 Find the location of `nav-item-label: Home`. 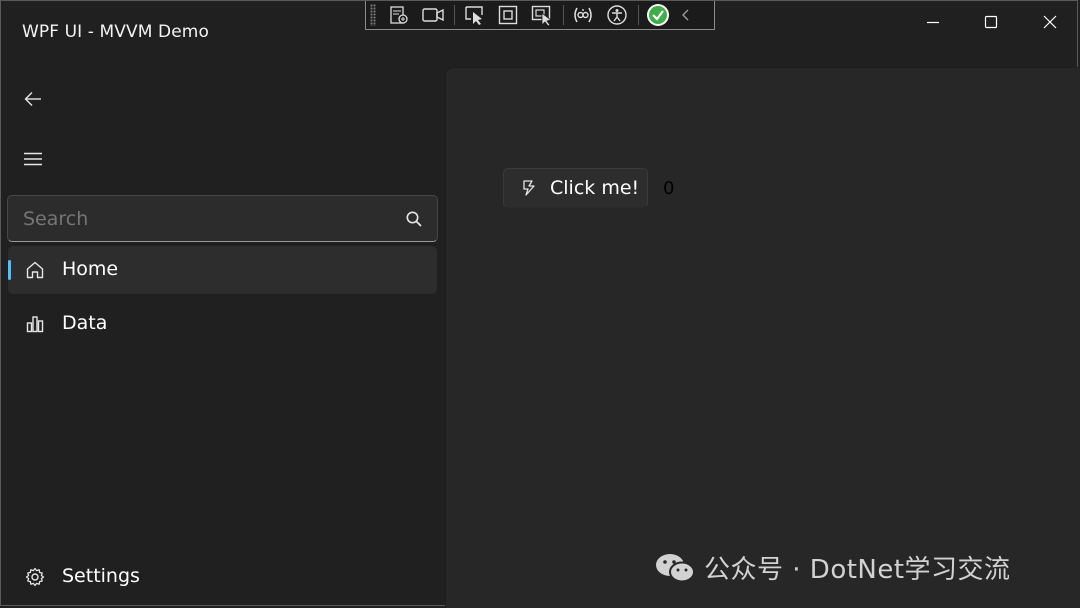

nav-item-label: Home is located at coordinates (90, 269).